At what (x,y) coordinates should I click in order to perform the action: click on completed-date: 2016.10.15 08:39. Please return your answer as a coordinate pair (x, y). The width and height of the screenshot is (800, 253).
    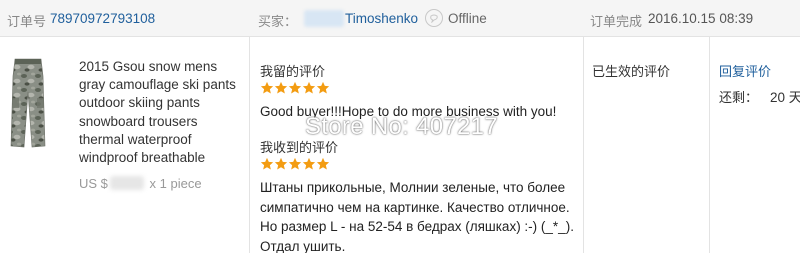
    Looking at the image, I should click on (701, 18).